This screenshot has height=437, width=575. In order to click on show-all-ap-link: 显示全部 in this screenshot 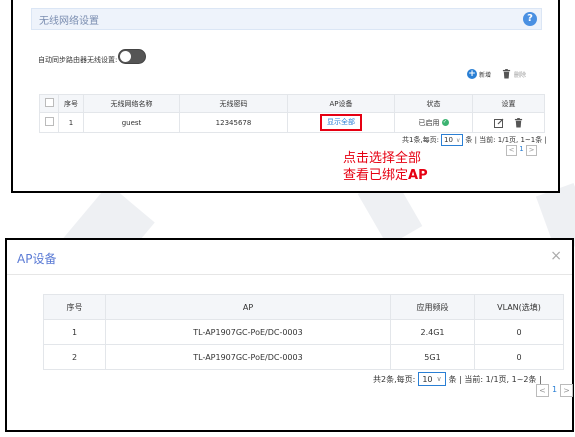, I will do `click(341, 122)`.